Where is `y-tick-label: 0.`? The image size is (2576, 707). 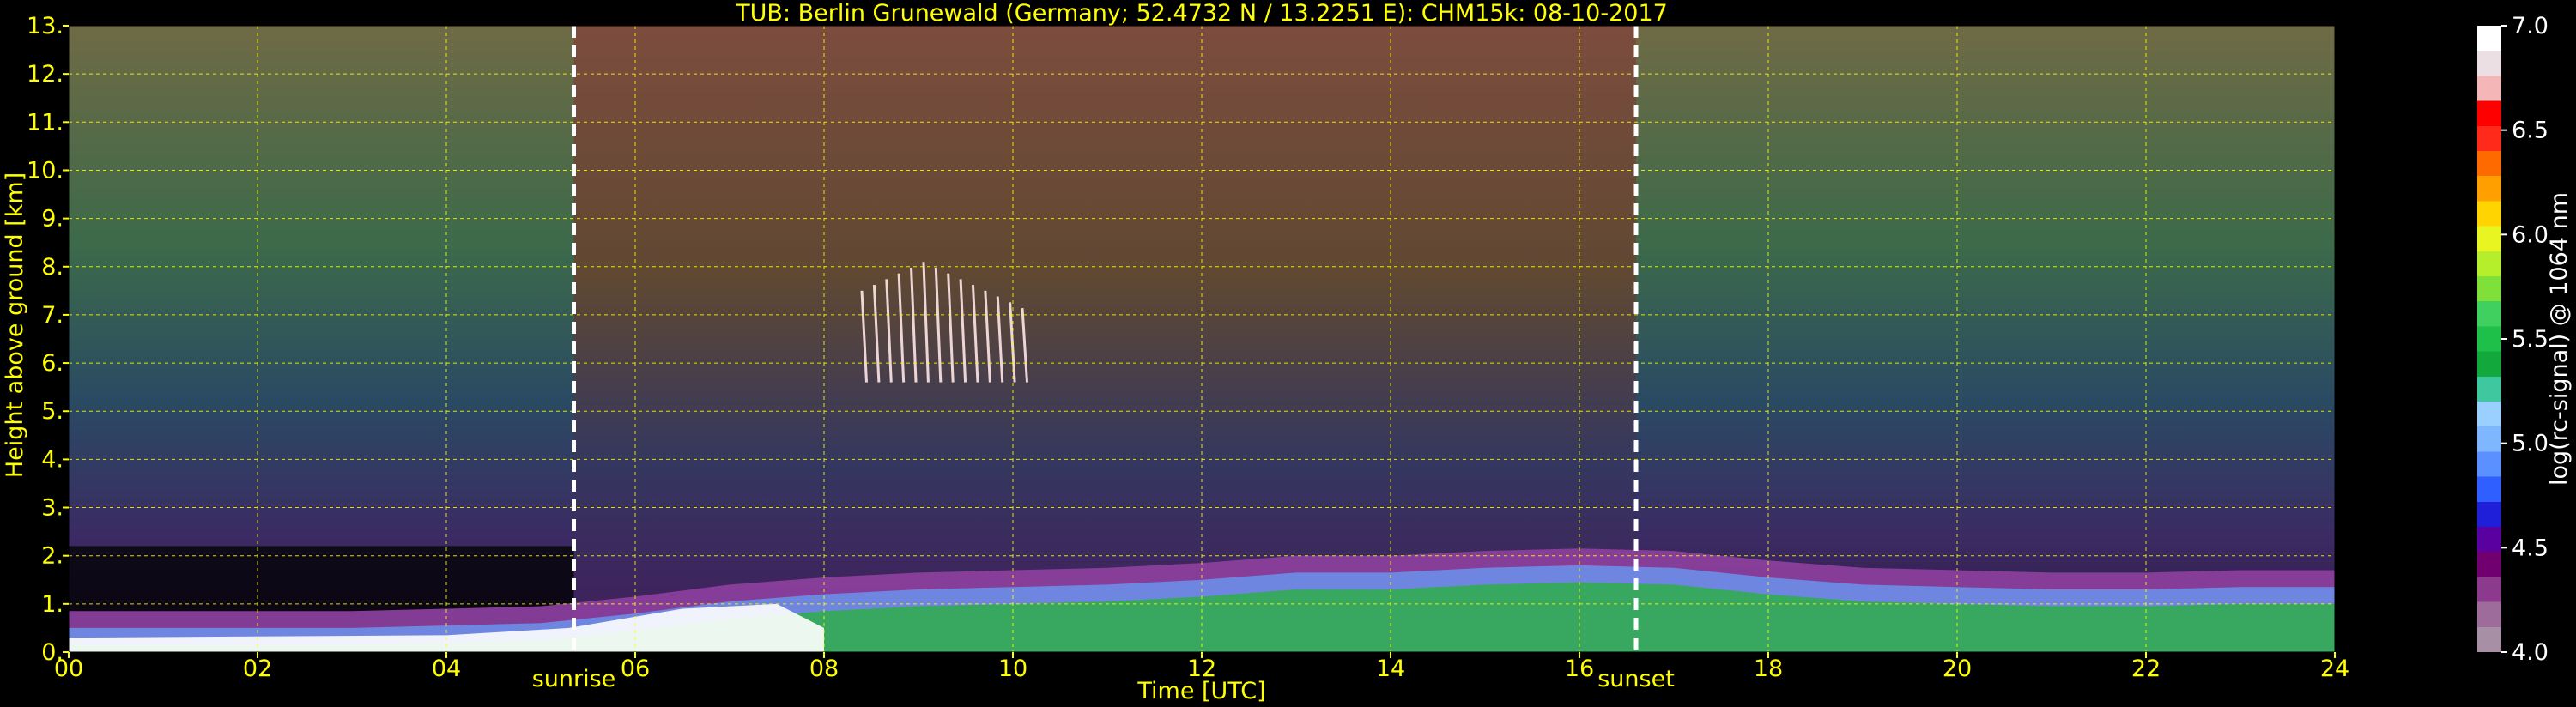
y-tick-label: 0. is located at coordinates (52, 653).